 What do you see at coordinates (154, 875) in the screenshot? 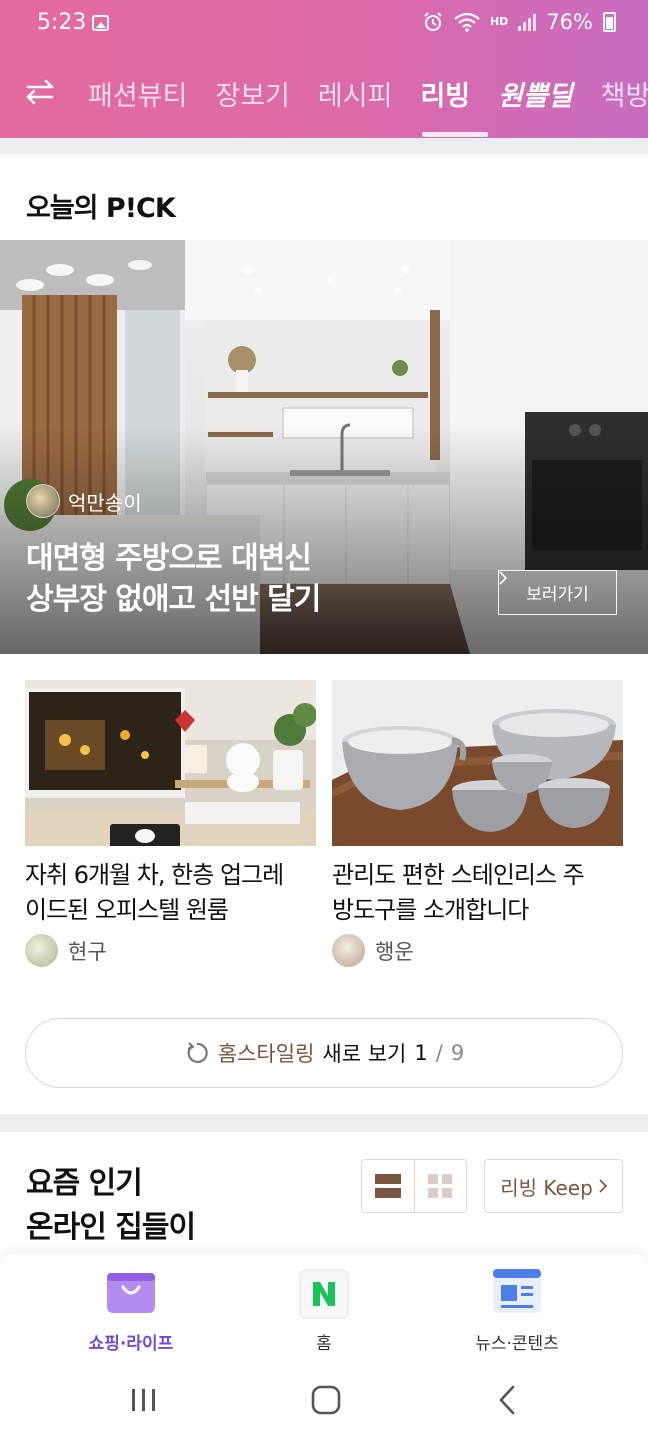
I see `article-title-line1: 자취 6개월 차, 한층 업그레` at bounding box center [154, 875].